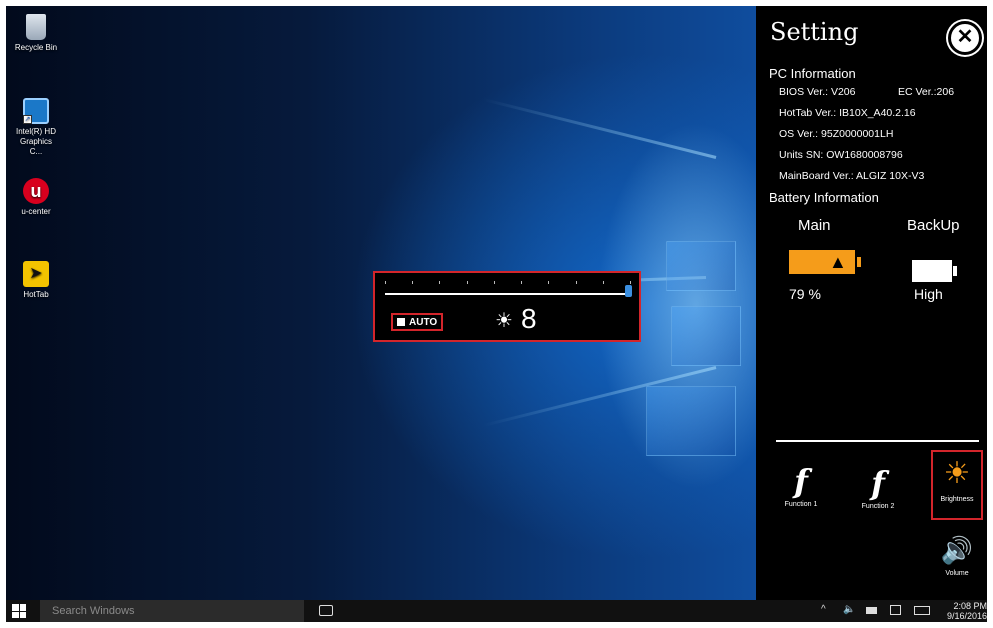 This screenshot has width=993, height=628. What do you see at coordinates (841, 155) in the screenshot?
I see `units-sn: Units SN: OW1680008796` at bounding box center [841, 155].